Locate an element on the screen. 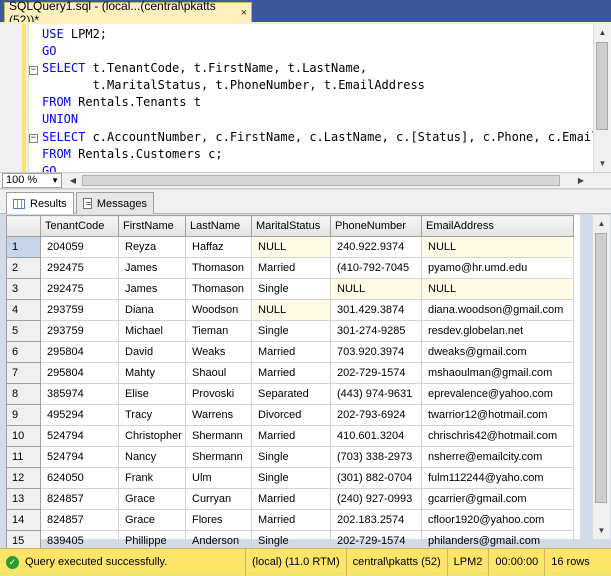  row-number: 1 is located at coordinates (23, 247).